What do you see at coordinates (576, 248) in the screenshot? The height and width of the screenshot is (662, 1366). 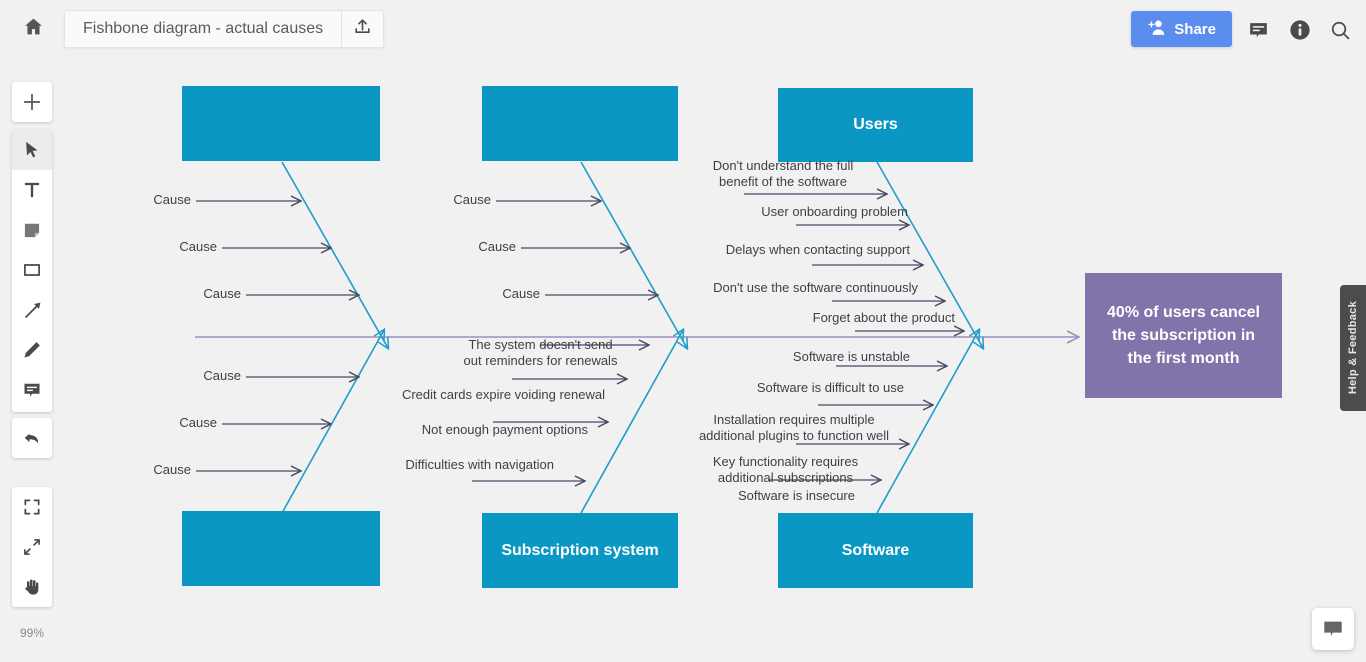 I see `cause-arrows-top-middle` at bounding box center [576, 248].